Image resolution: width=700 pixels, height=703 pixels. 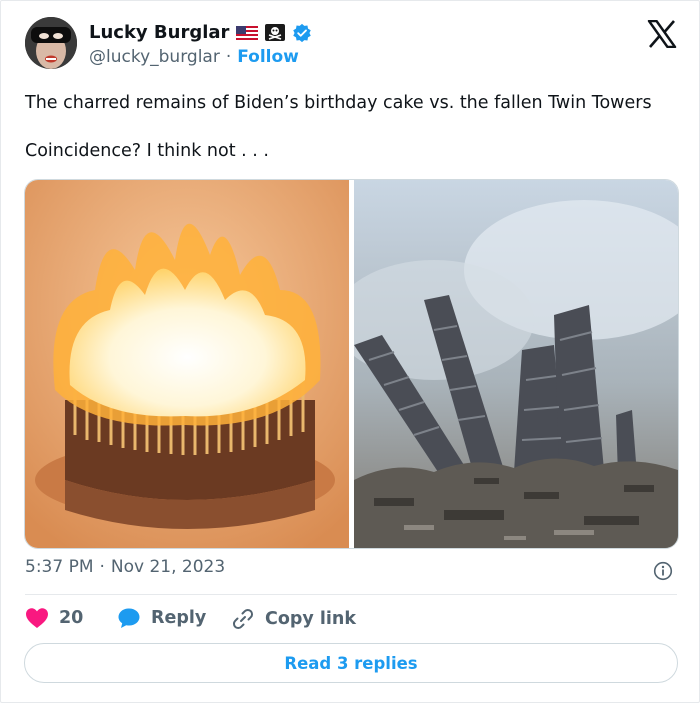 I want to click on reply-button: Reply, so click(x=161, y=618).